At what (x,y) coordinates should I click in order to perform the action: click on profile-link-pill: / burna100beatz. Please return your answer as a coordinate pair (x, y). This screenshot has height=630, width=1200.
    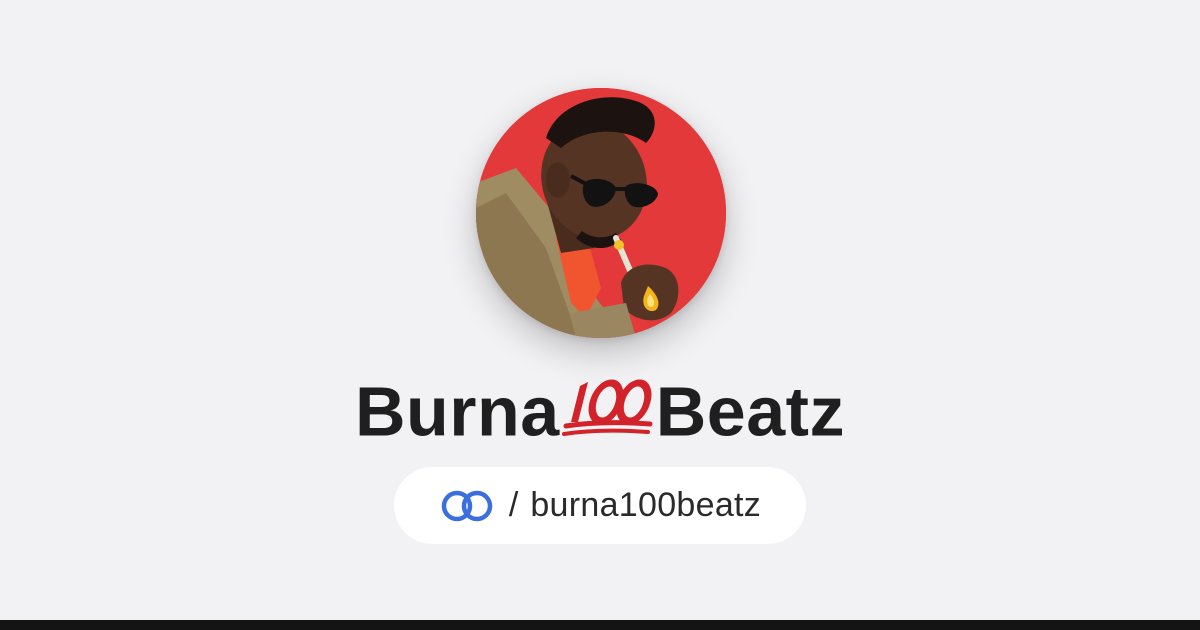
    Looking at the image, I should click on (600, 505).